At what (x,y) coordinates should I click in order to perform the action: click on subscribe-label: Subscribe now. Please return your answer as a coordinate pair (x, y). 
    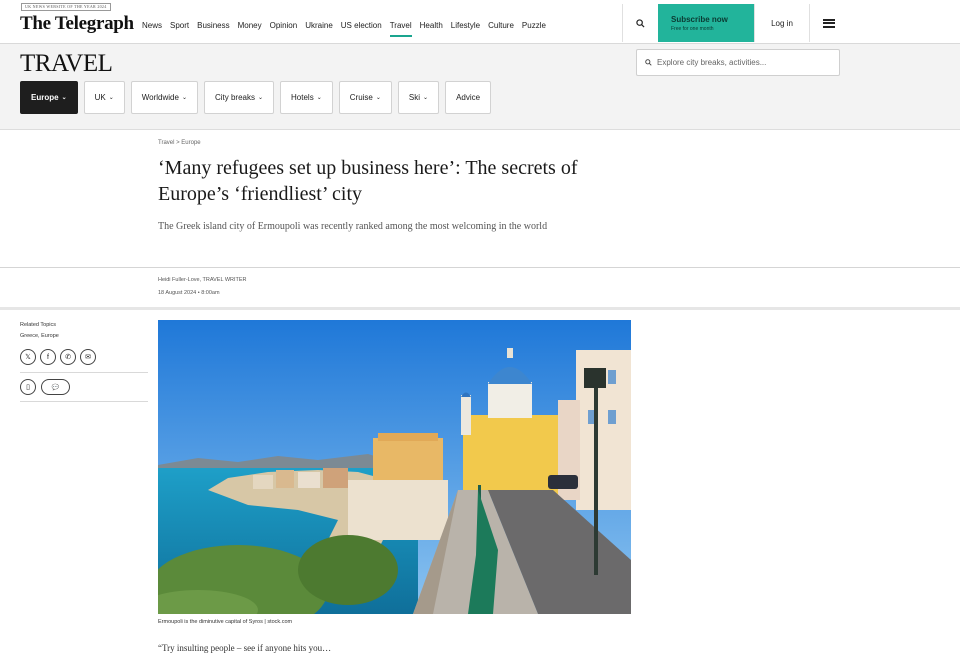
    Looking at the image, I should click on (699, 19).